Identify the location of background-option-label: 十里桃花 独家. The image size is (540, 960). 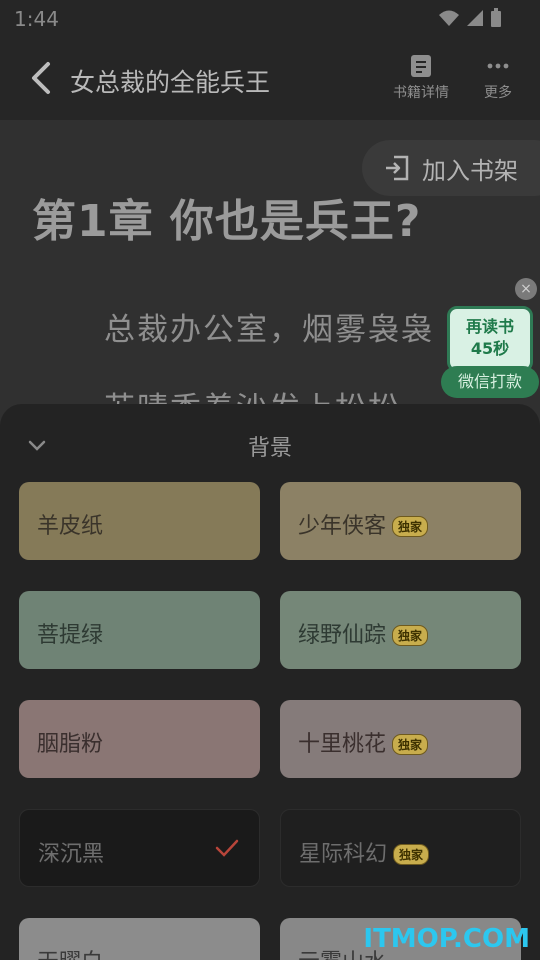
(363, 742).